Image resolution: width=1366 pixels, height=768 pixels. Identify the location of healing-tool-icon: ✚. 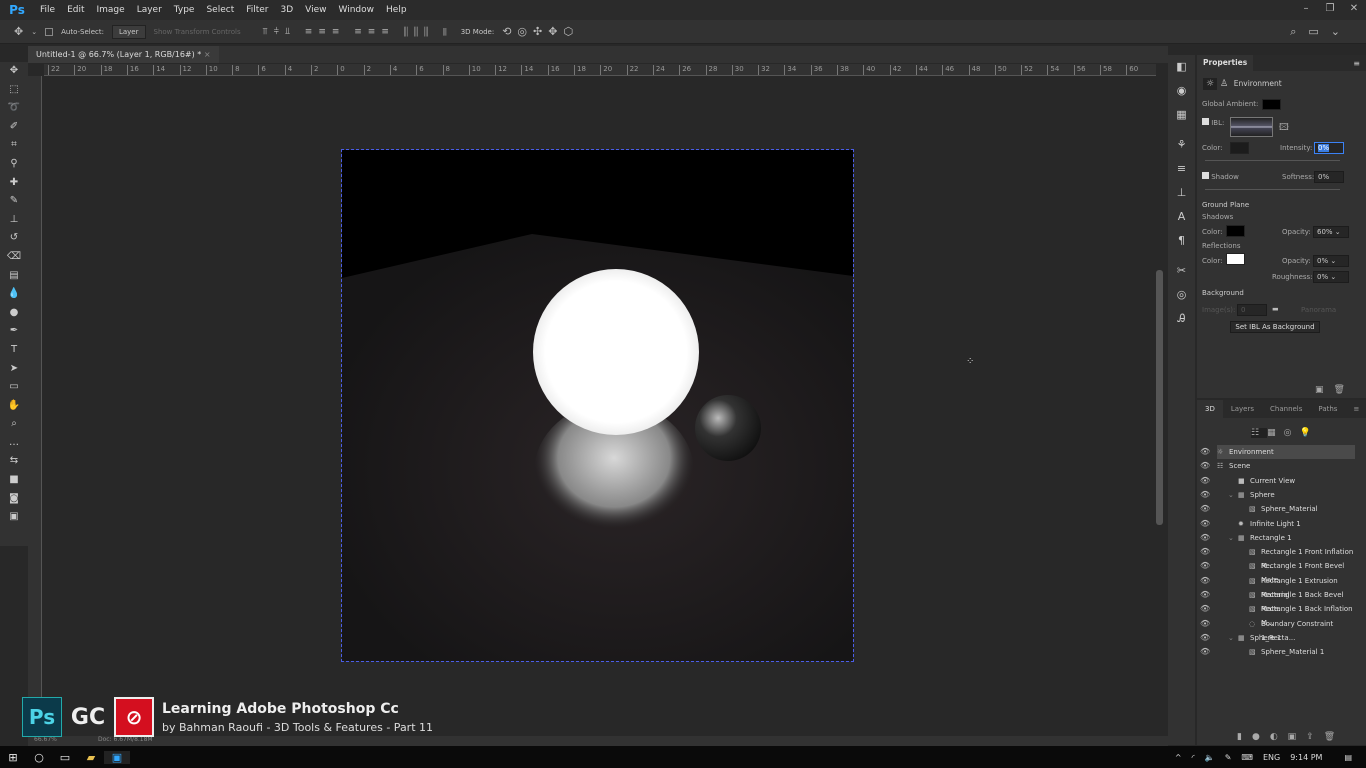
(14, 183).